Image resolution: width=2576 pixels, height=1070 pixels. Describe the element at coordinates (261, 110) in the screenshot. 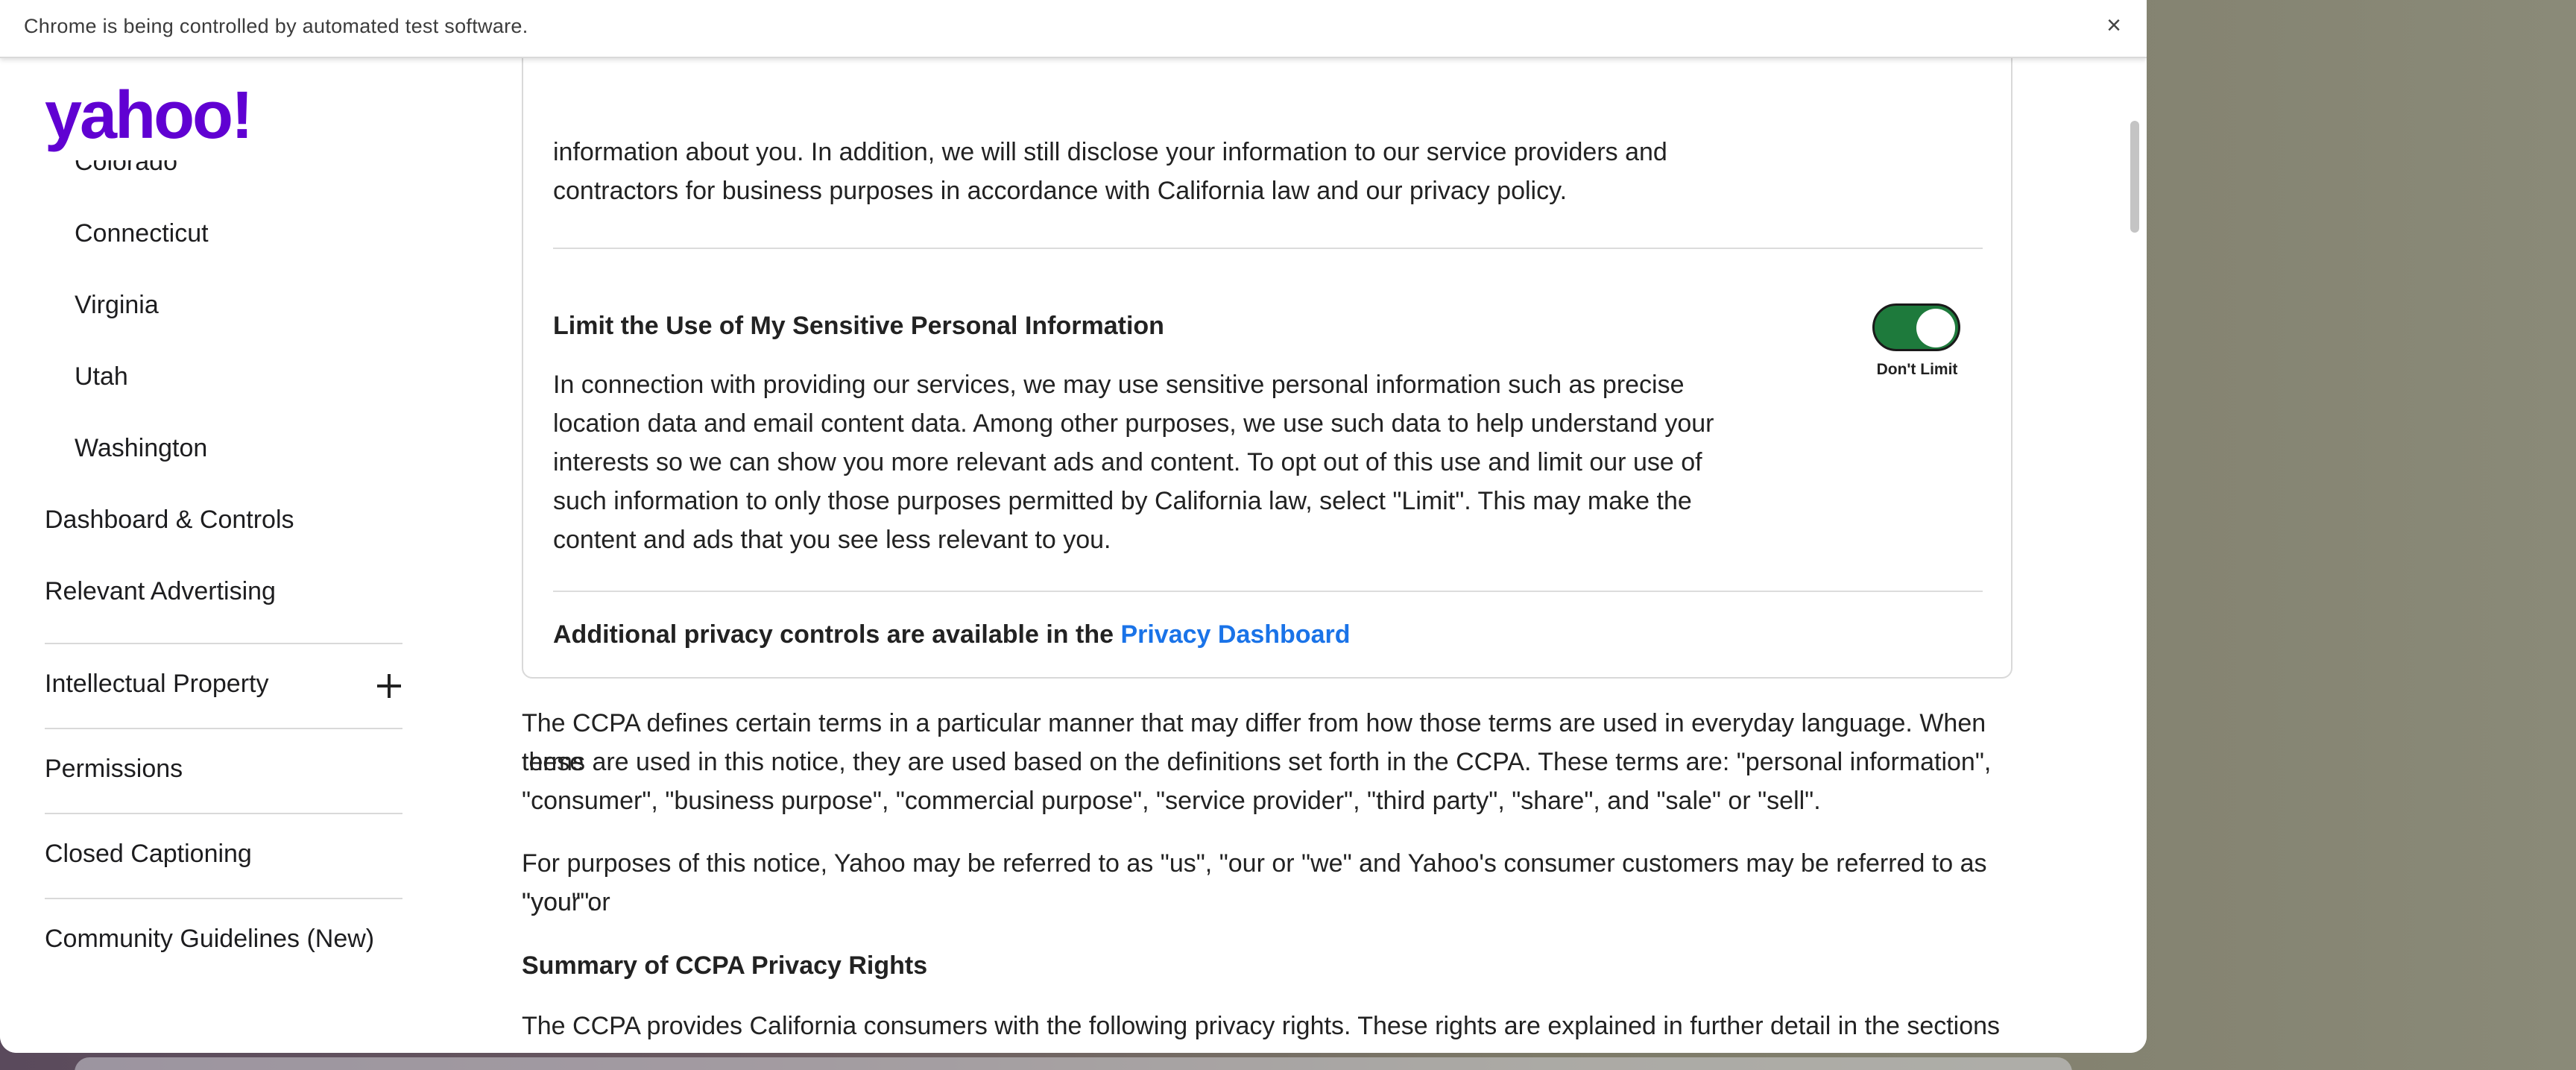

I see `header-logo-band: yahoo!` at that location.